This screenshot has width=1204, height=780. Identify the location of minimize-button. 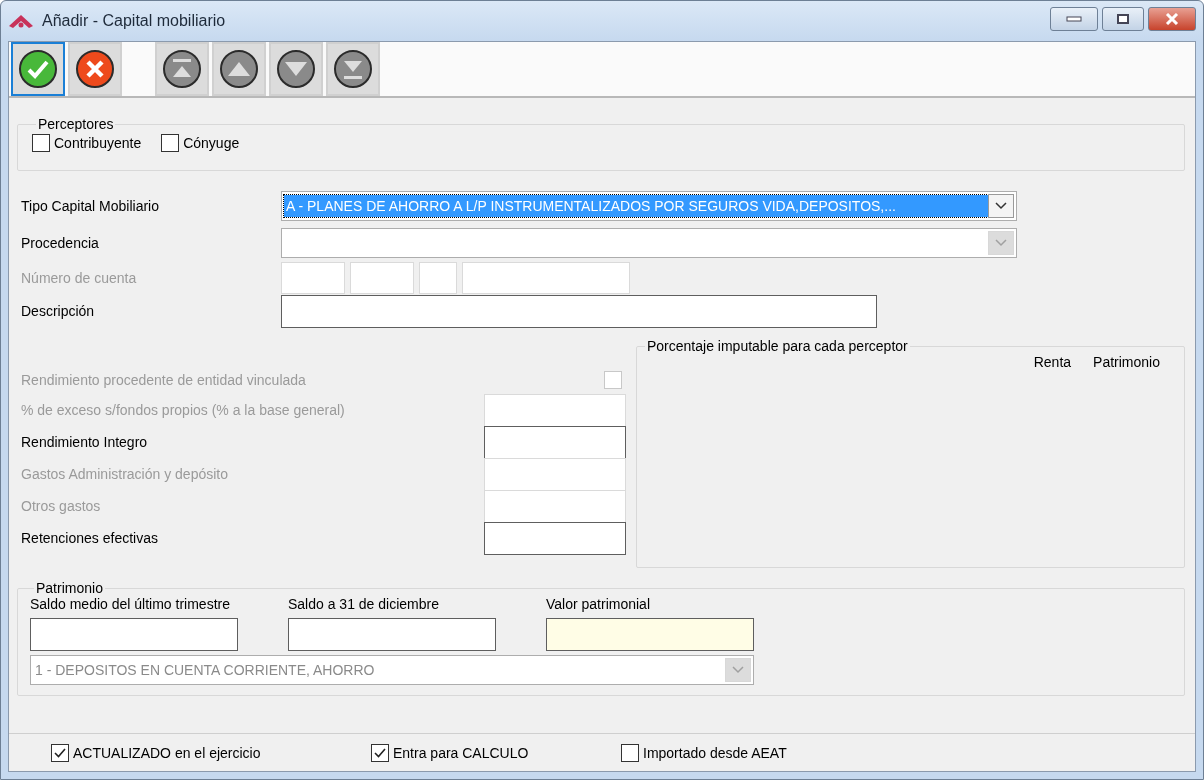
(1074, 19).